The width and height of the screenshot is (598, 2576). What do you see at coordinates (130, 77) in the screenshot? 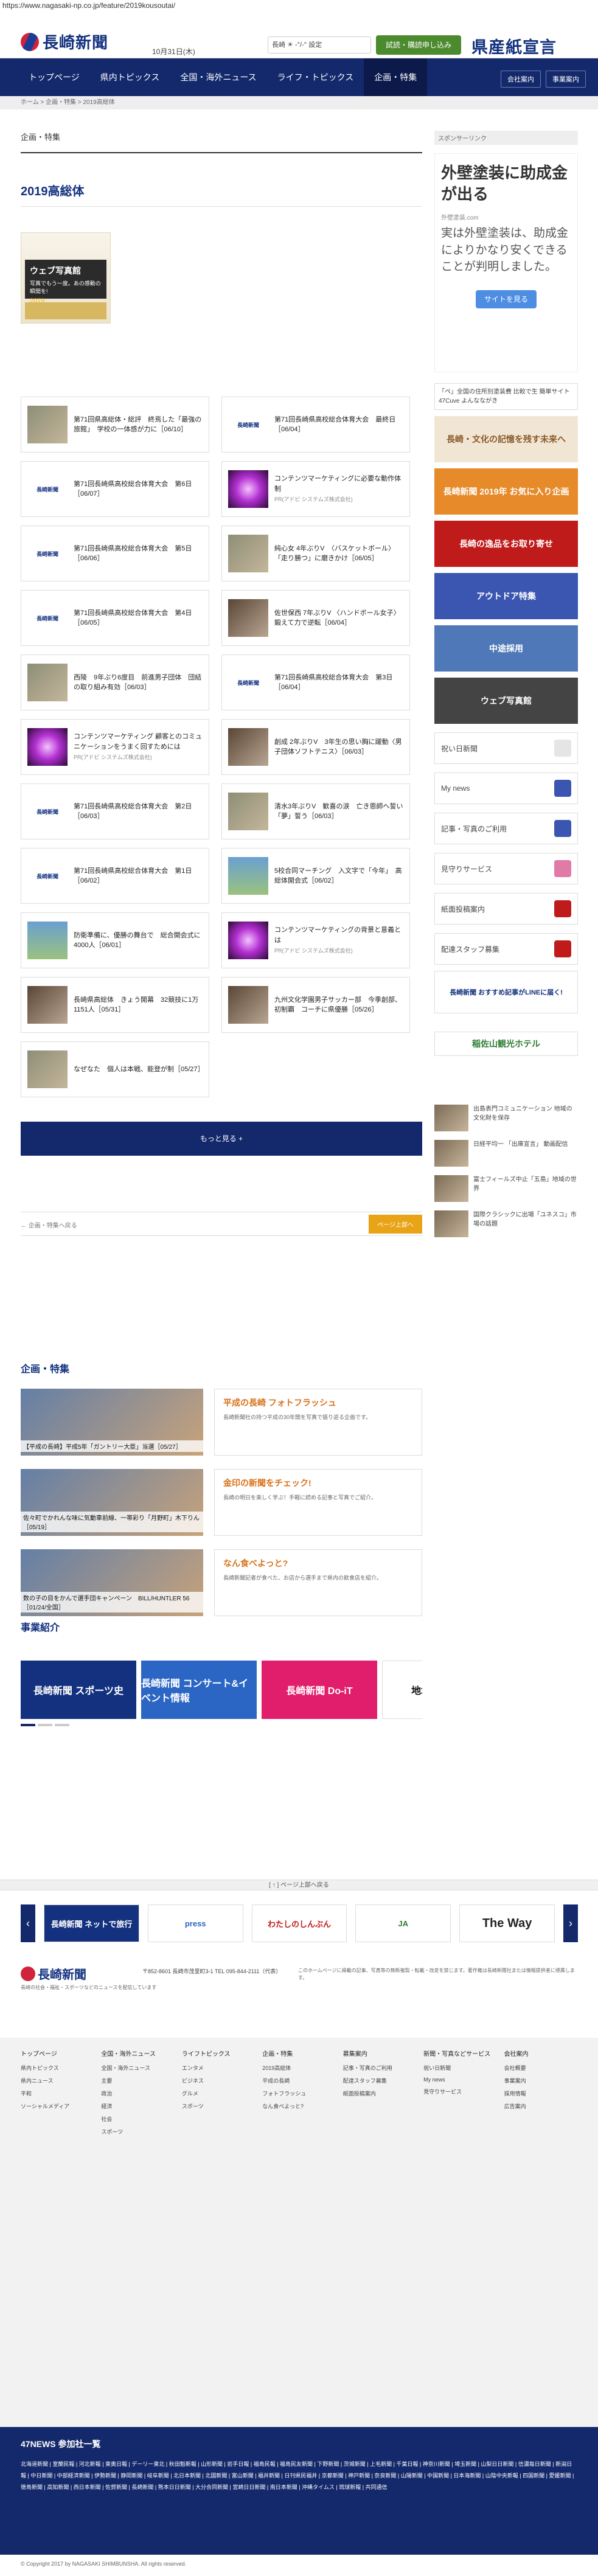
I see `nav-local: 県内トピックス` at bounding box center [130, 77].